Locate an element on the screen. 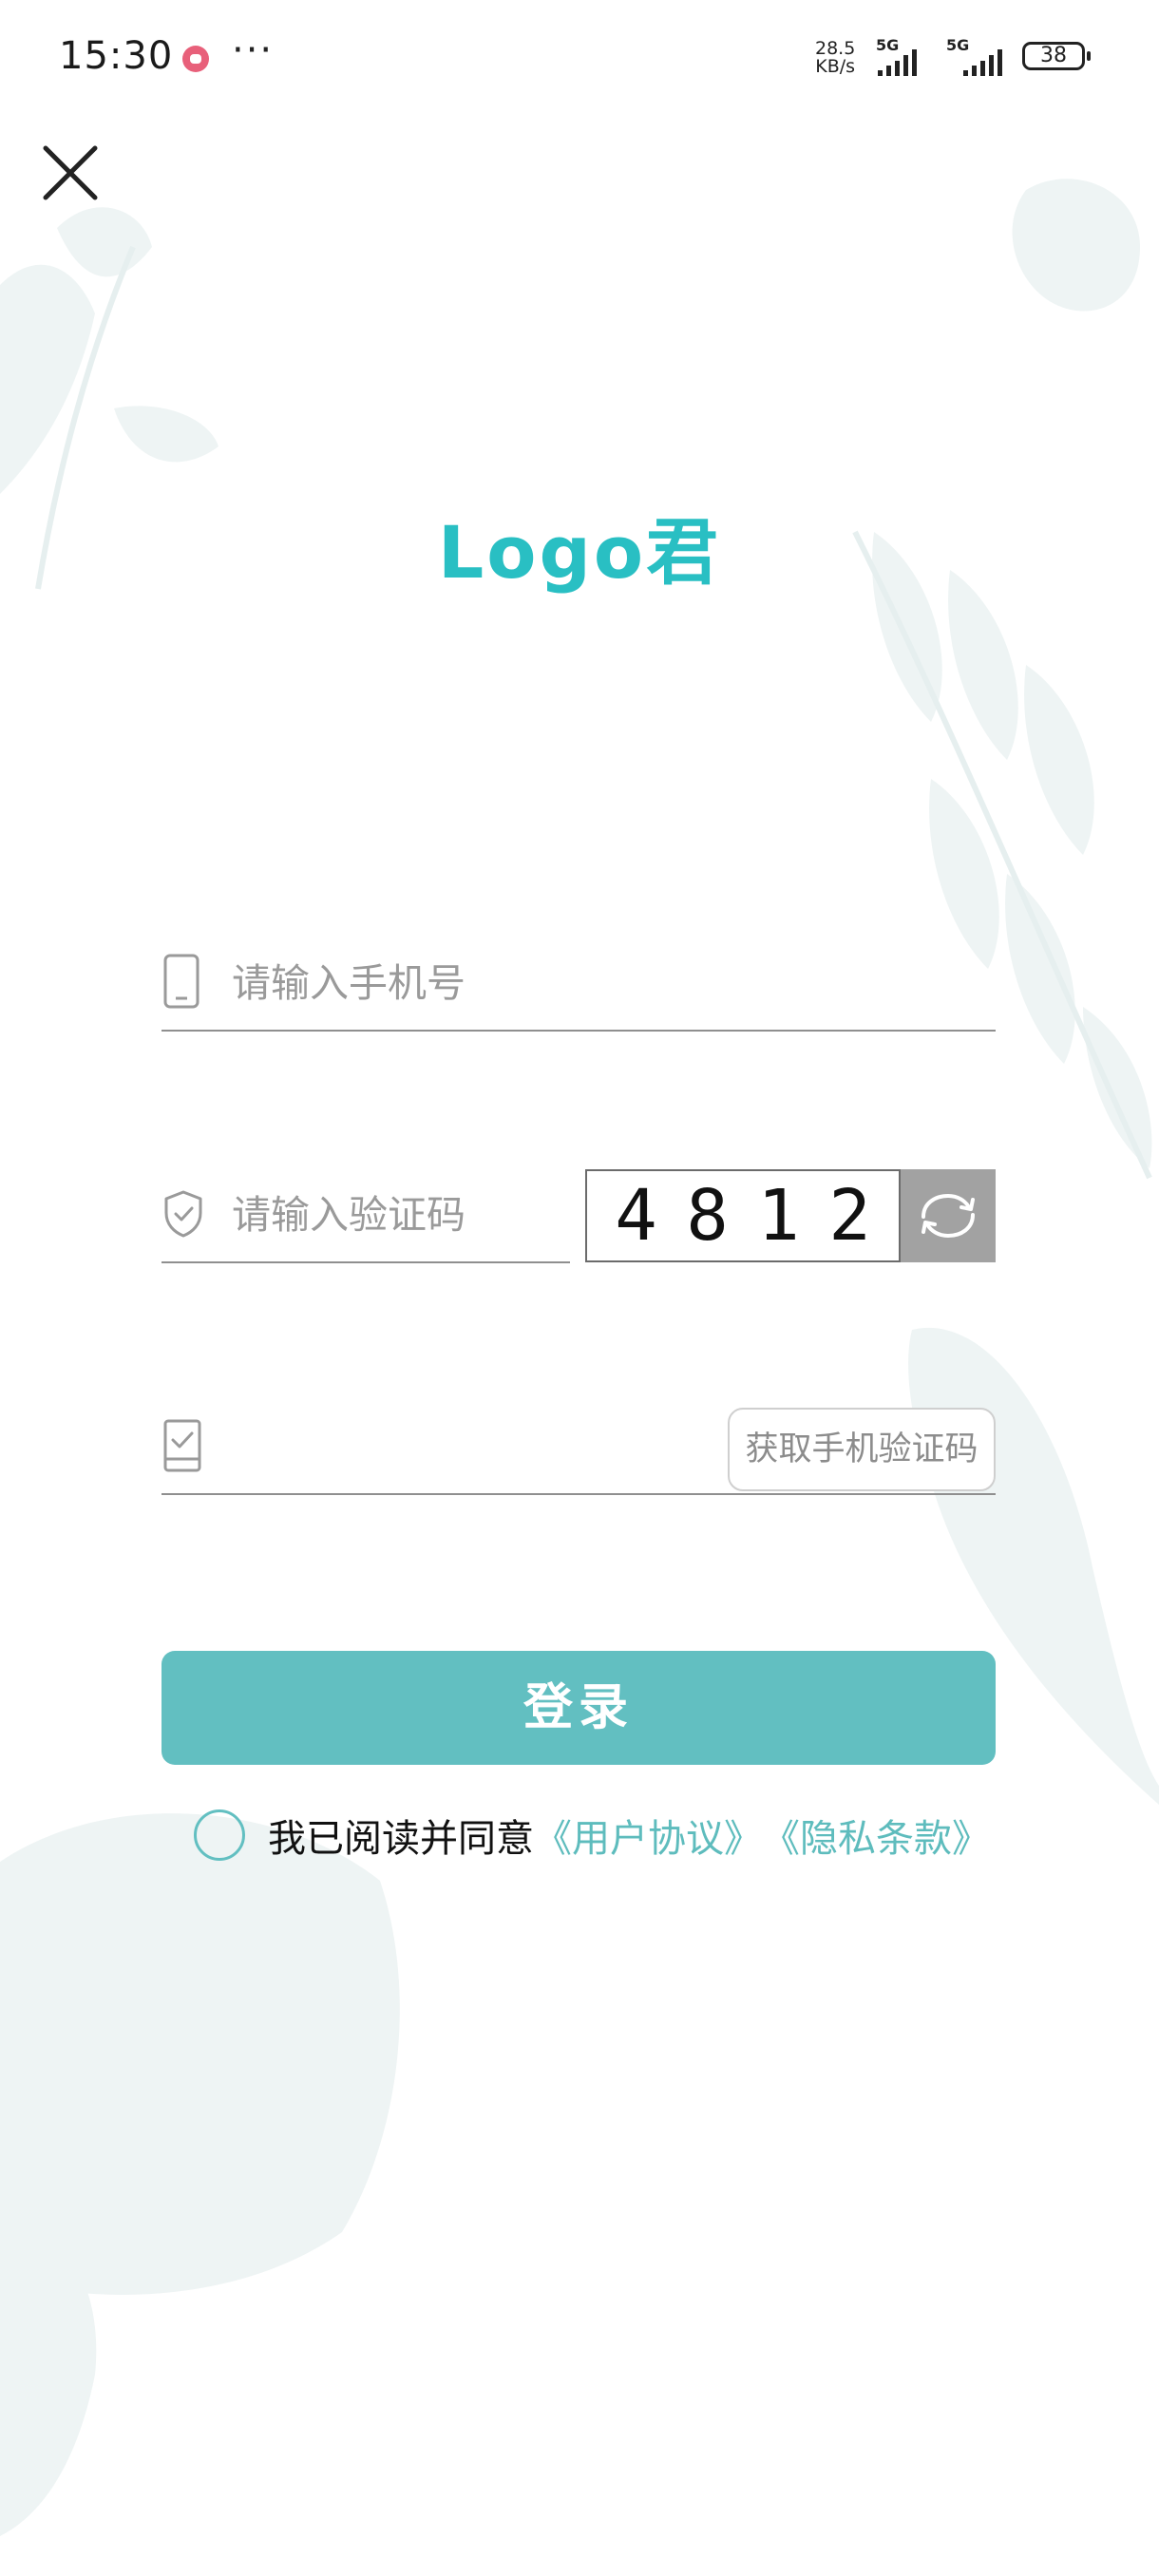 This screenshot has height=2576, width=1159. status-bar: 15:30 ··· 28.5 KB/s 5G 5G 38 is located at coordinates (579, 57).